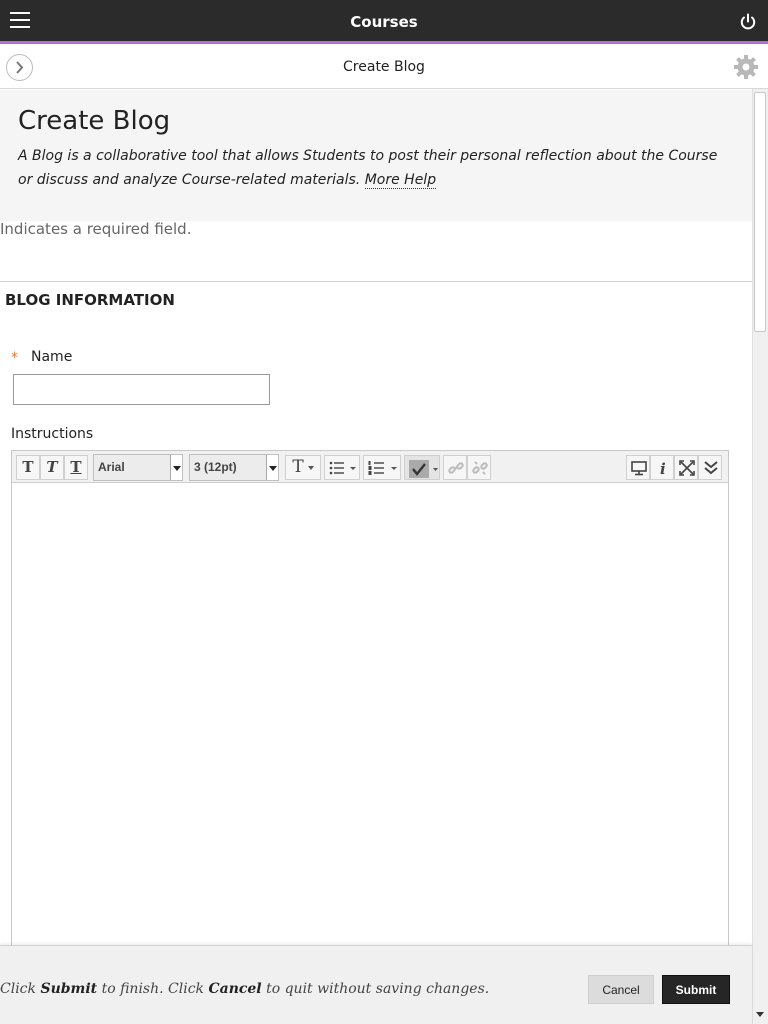 The height and width of the screenshot is (1024, 768). Describe the element at coordinates (90, 300) in the screenshot. I see `section-title: BLOG INFORMATION` at that location.